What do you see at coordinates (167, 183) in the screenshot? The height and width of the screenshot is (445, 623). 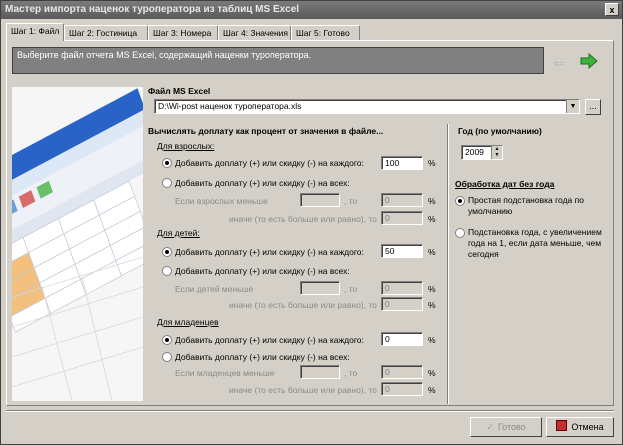 I see `adults-all-radio` at bounding box center [167, 183].